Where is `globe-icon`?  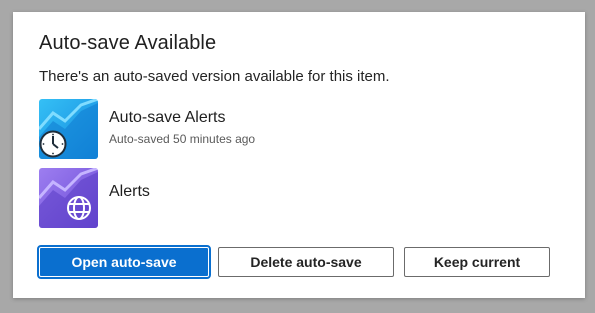 globe-icon is located at coordinates (79, 208).